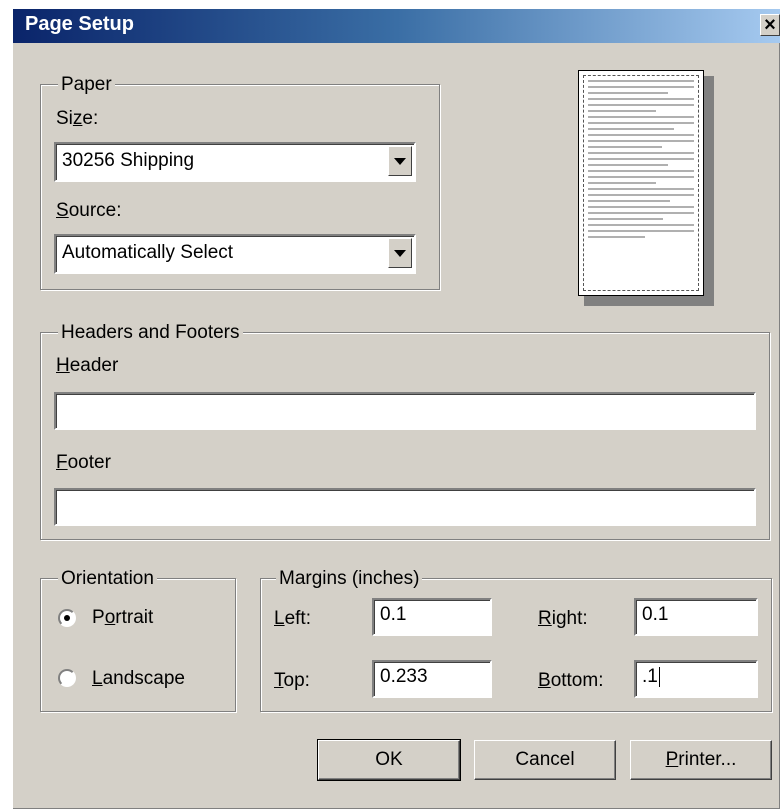 The image size is (780, 809). I want to click on margins-group-label: Margins (inches), so click(349, 579).